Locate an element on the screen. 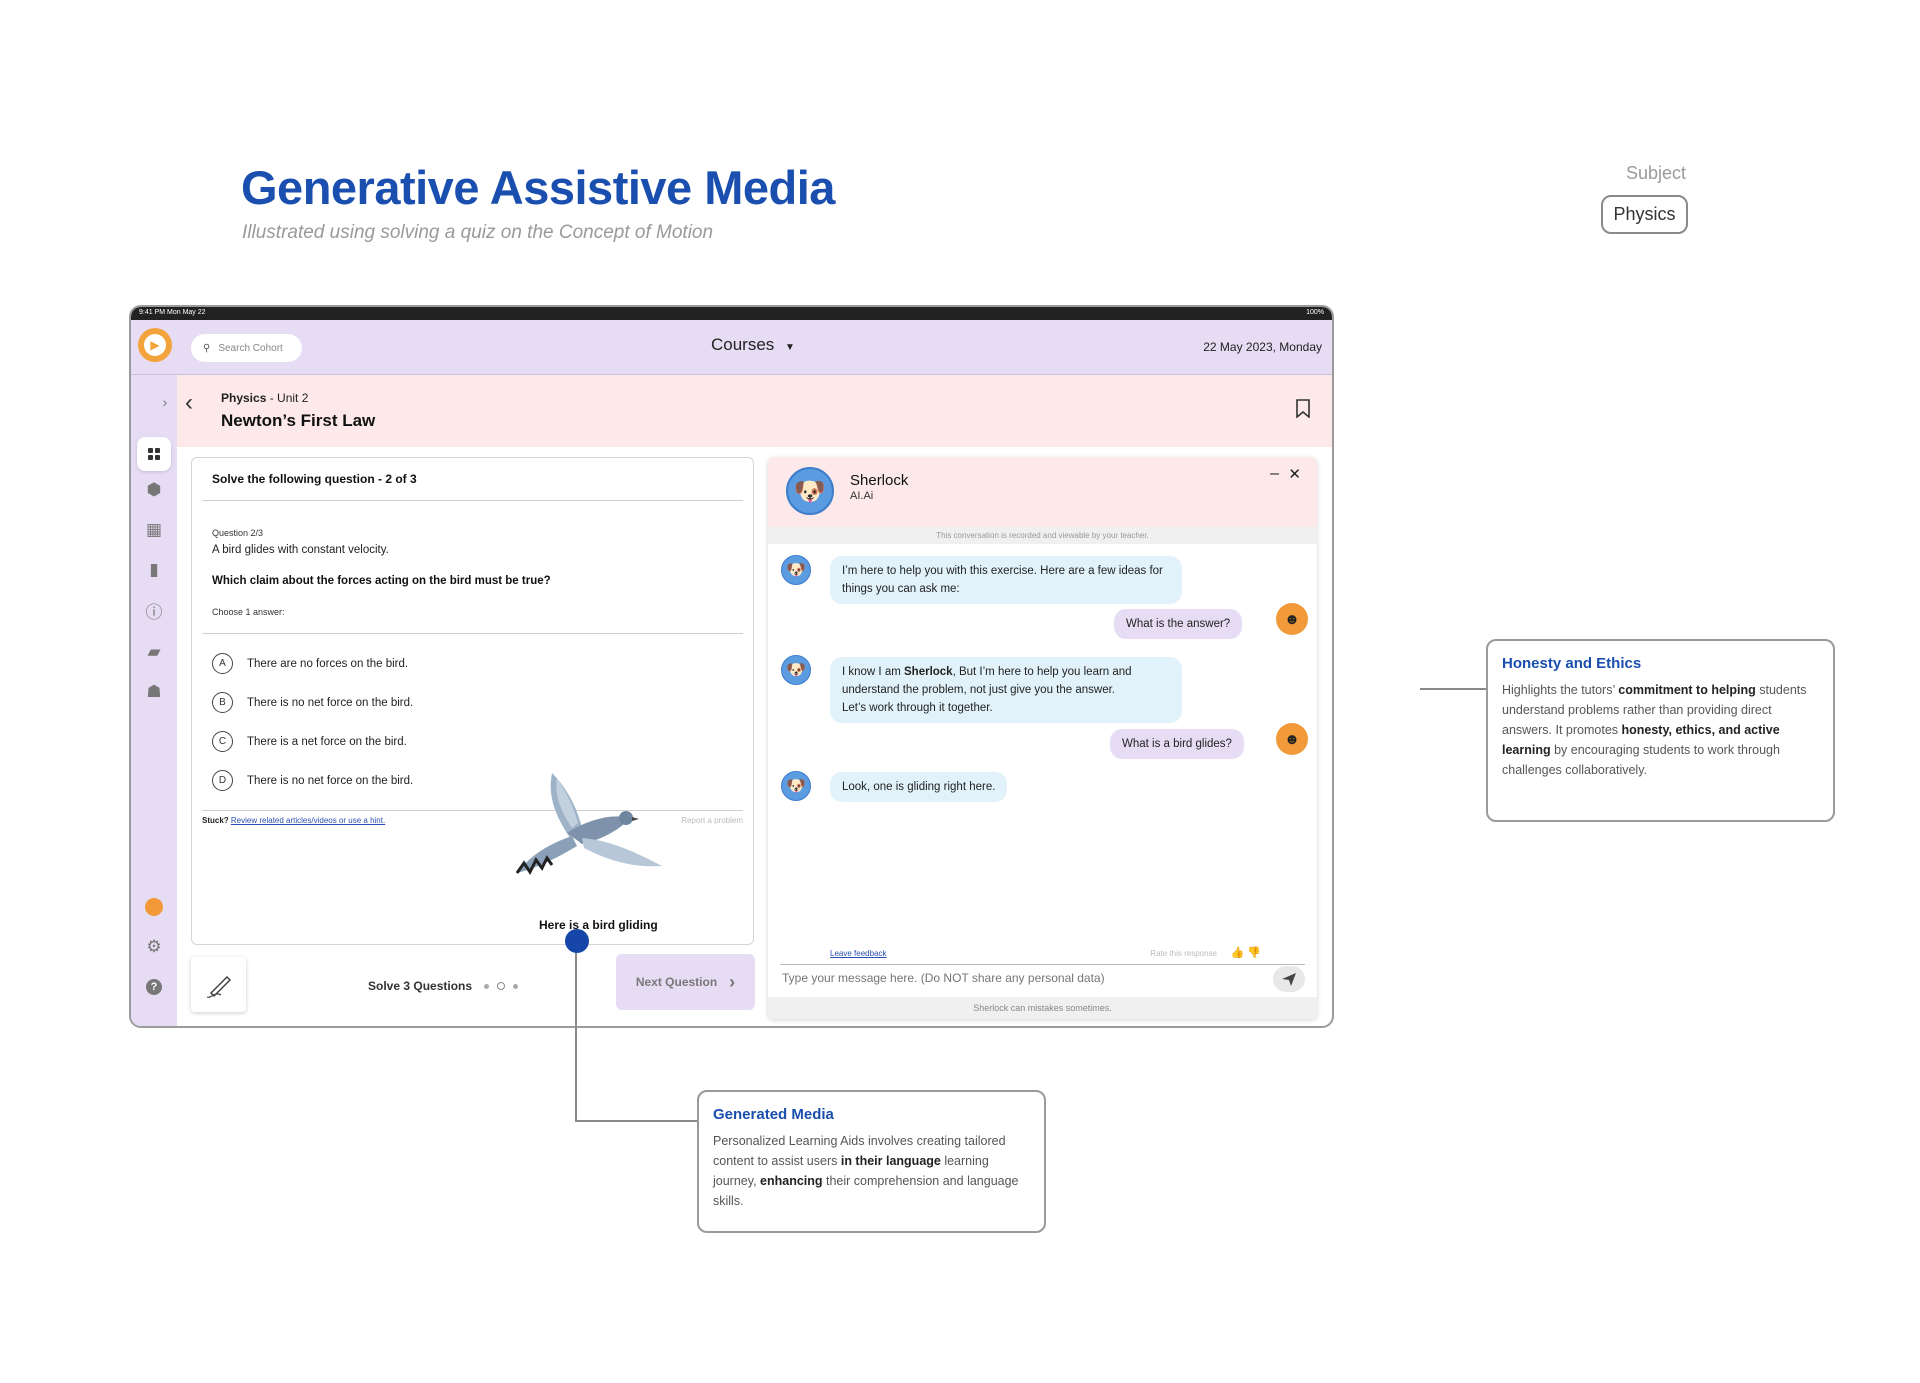 The height and width of the screenshot is (1383, 1920). chat-icon: ▰ is located at coordinates (154, 651).